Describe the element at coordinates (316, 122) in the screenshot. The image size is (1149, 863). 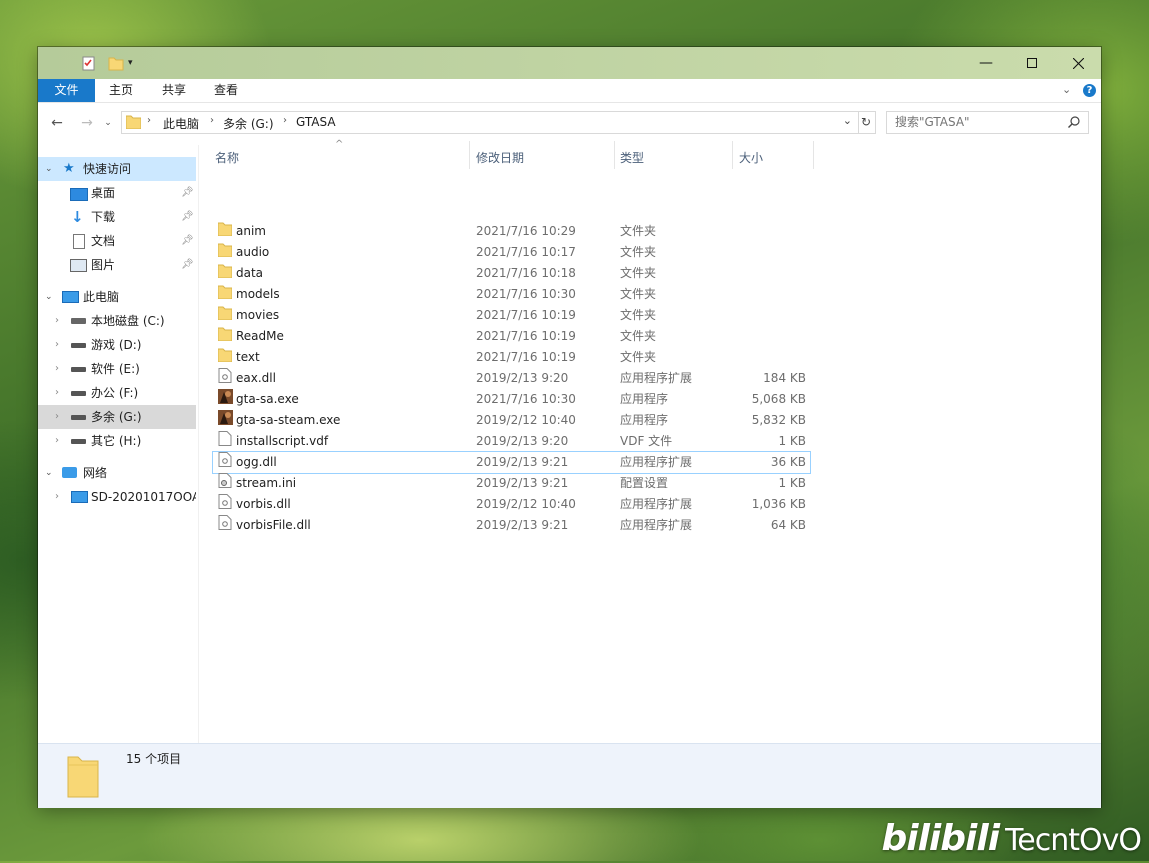
I see `breadcrumb-gtasa: GTASA` at that location.